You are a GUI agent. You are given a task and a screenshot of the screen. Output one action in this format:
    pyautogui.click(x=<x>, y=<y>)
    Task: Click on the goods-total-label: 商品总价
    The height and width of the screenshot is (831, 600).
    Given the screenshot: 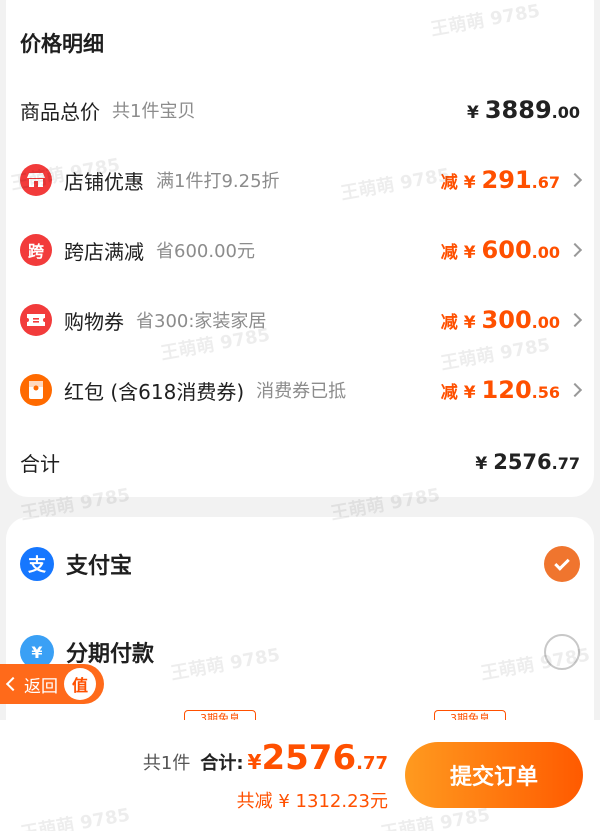 What is the action you would take?
    pyautogui.click(x=60, y=111)
    